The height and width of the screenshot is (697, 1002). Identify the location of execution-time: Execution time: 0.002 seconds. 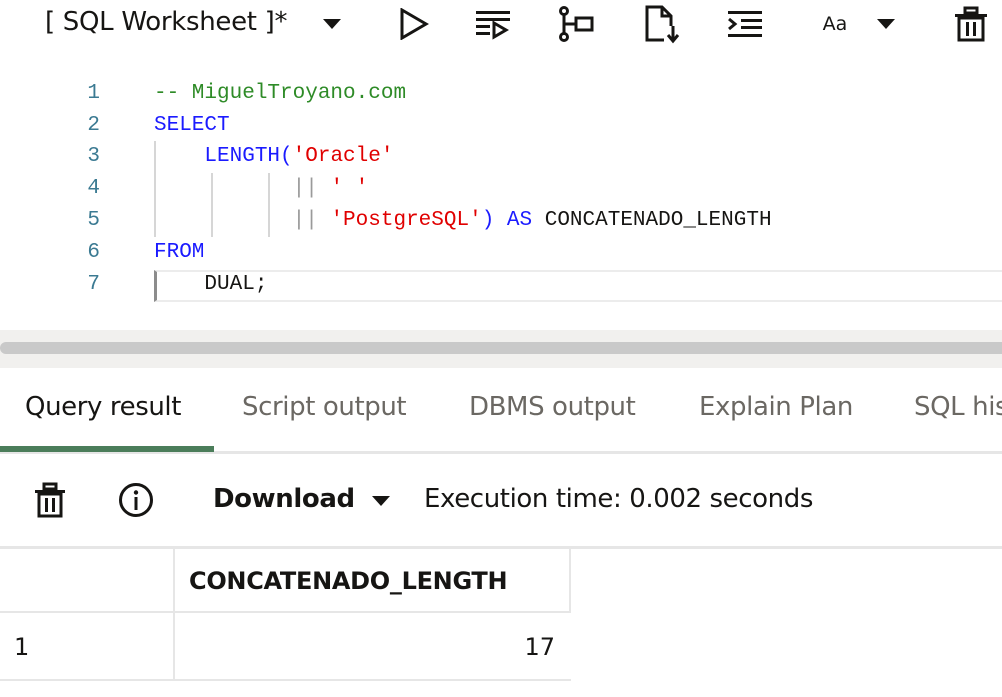
(618, 499).